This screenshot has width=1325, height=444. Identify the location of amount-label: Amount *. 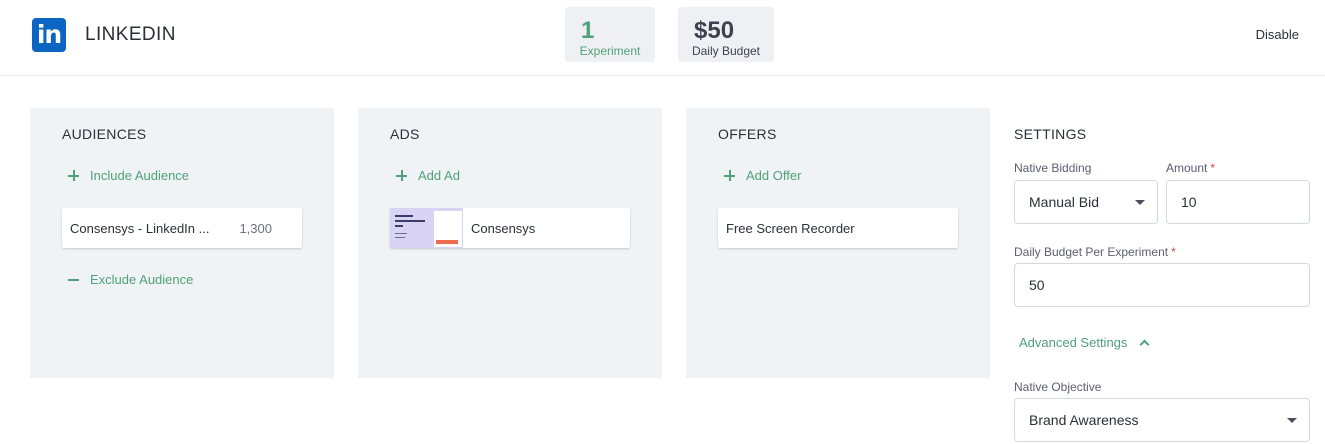
(1191, 168).